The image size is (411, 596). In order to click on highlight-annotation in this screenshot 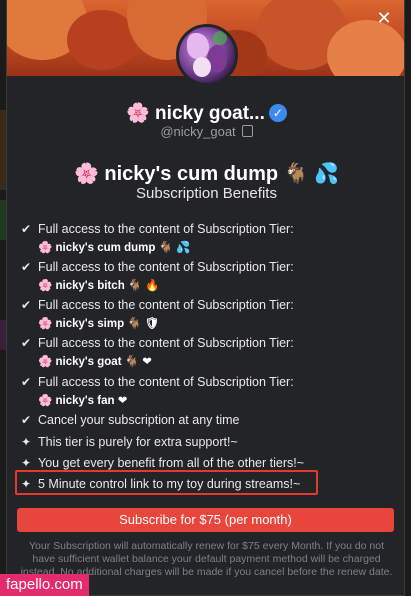, I will do `click(166, 482)`.